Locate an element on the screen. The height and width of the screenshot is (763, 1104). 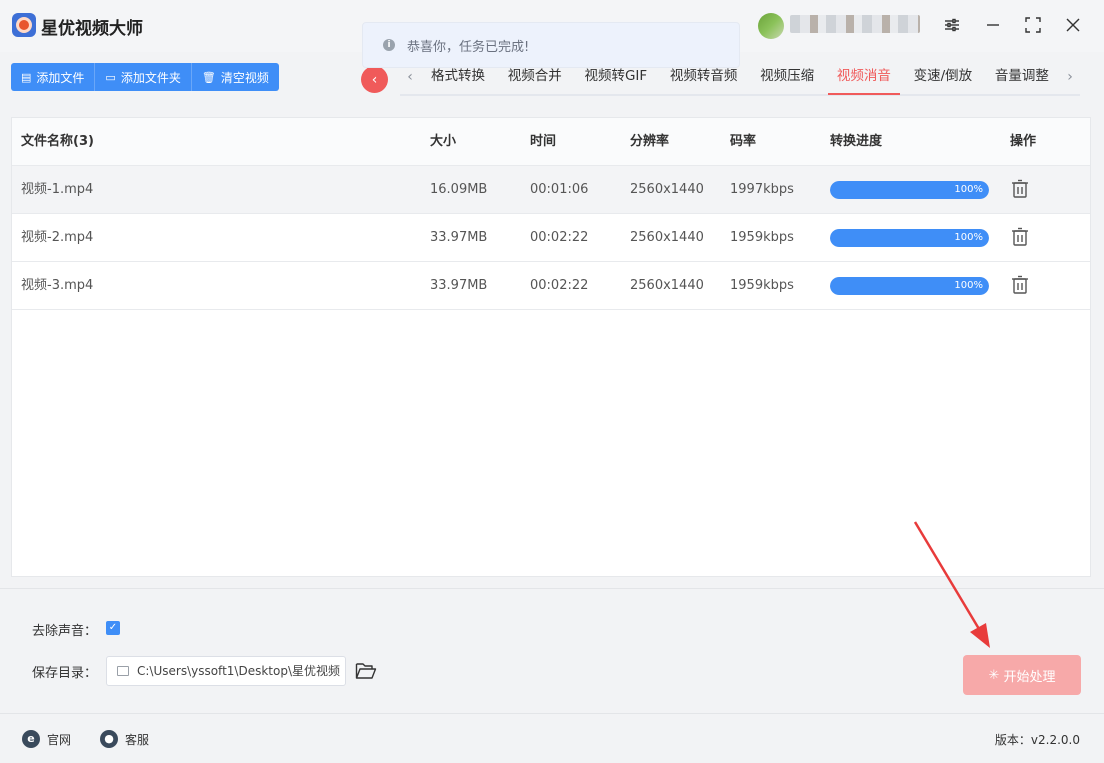
app-title: 星优视频大师 is located at coordinates (92, 29).